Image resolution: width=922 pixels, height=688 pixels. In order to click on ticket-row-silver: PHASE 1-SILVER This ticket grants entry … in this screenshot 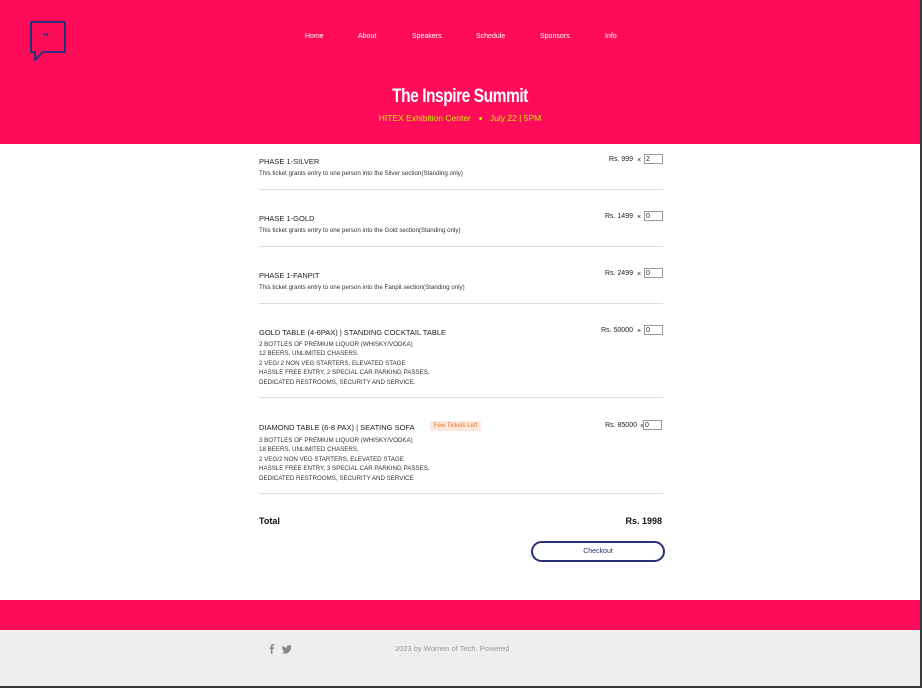, I will do `click(461, 172)`.